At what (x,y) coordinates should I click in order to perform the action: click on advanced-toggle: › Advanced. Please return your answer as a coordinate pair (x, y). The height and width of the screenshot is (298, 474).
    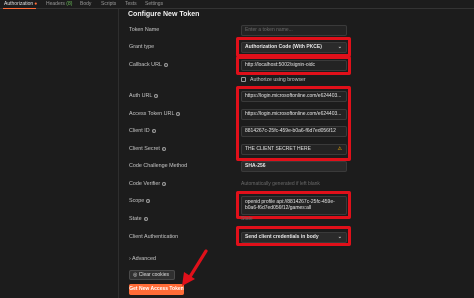
    Looking at the image, I should click on (142, 259).